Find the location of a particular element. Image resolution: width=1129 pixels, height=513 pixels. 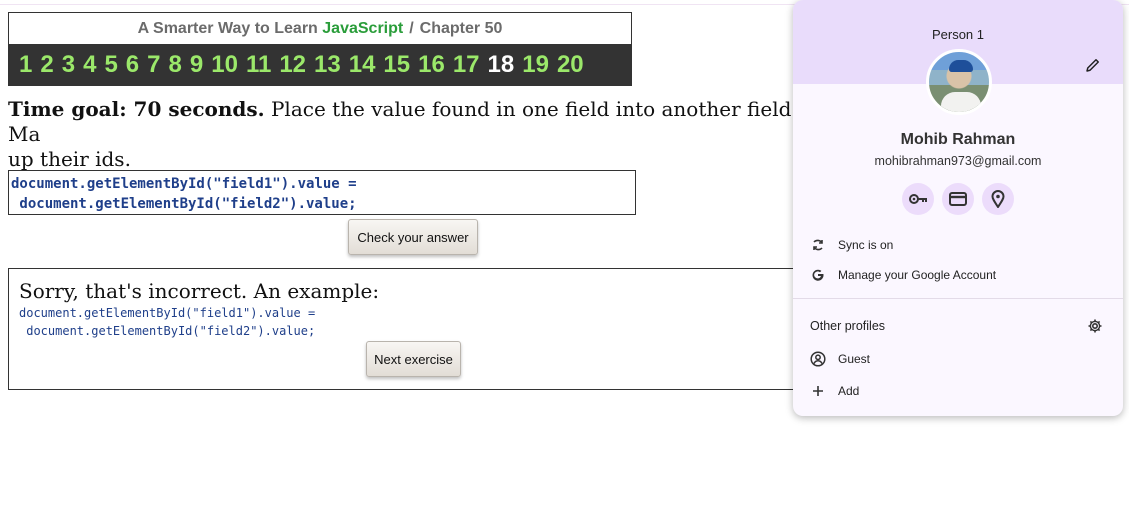

answer-input is located at coordinates (322, 192).